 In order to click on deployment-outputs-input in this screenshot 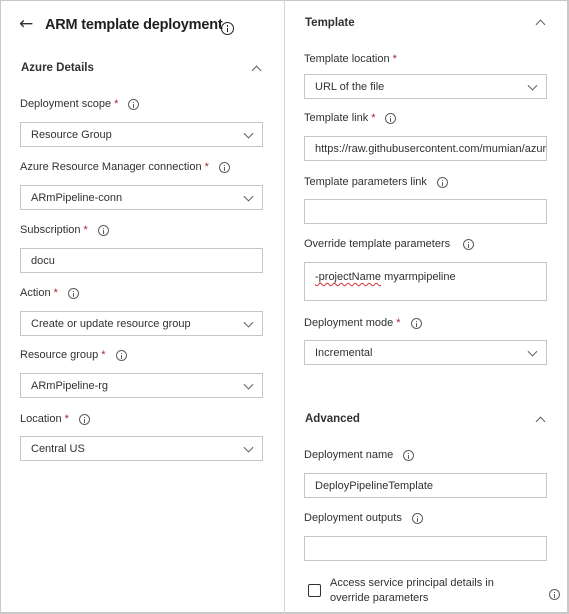, I will do `click(425, 548)`.